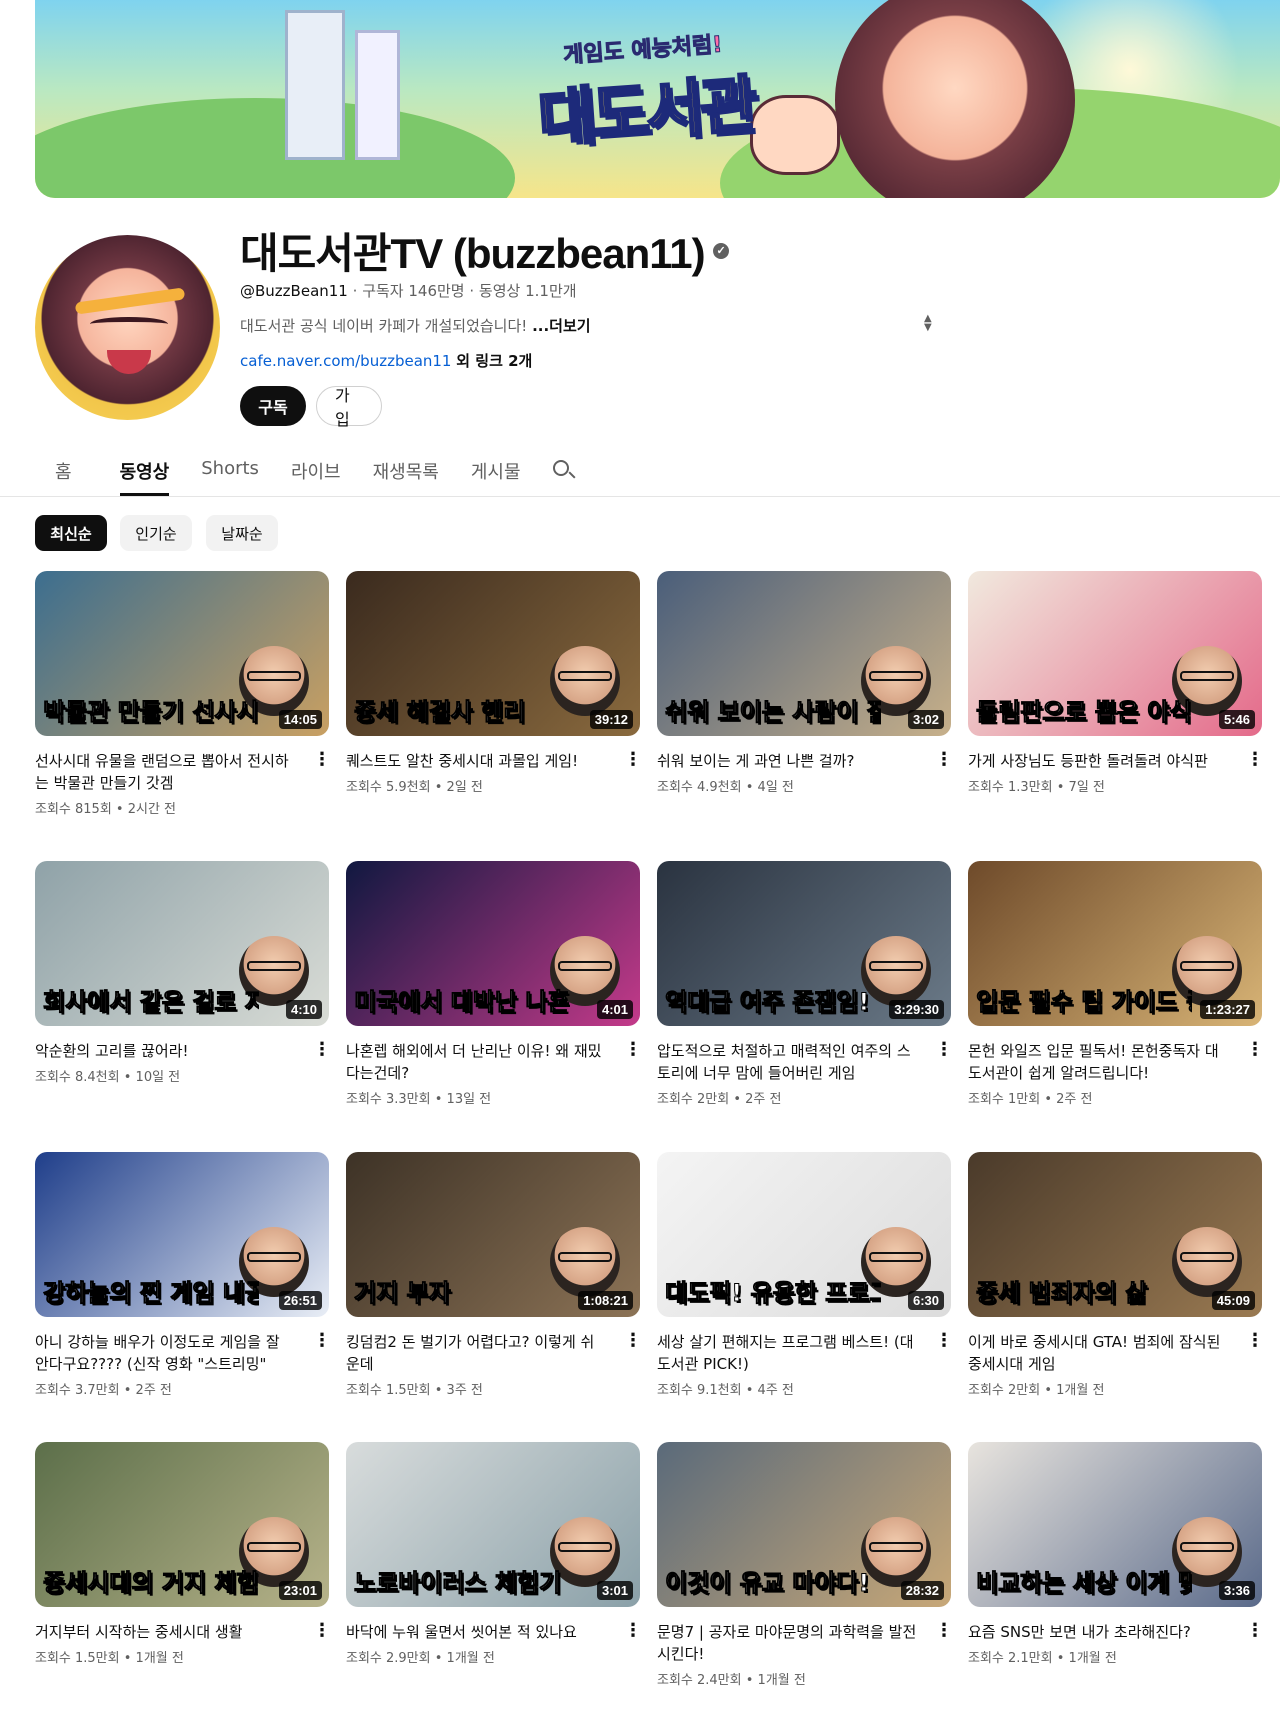 Image resolution: width=1280 pixels, height=1718 pixels. What do you see at coordinates (127, 327) in the screenshot?
I see `channel-avatar` at bounding box center [127, 327].